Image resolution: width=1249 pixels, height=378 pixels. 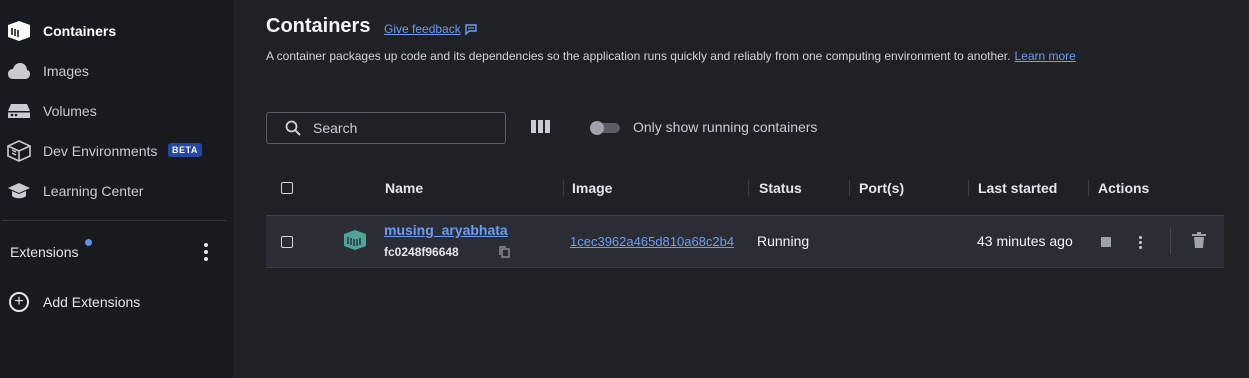 I want to click on sidebar-item-dev-environments: Dev Environments BETA, so click(x=117, y=151).